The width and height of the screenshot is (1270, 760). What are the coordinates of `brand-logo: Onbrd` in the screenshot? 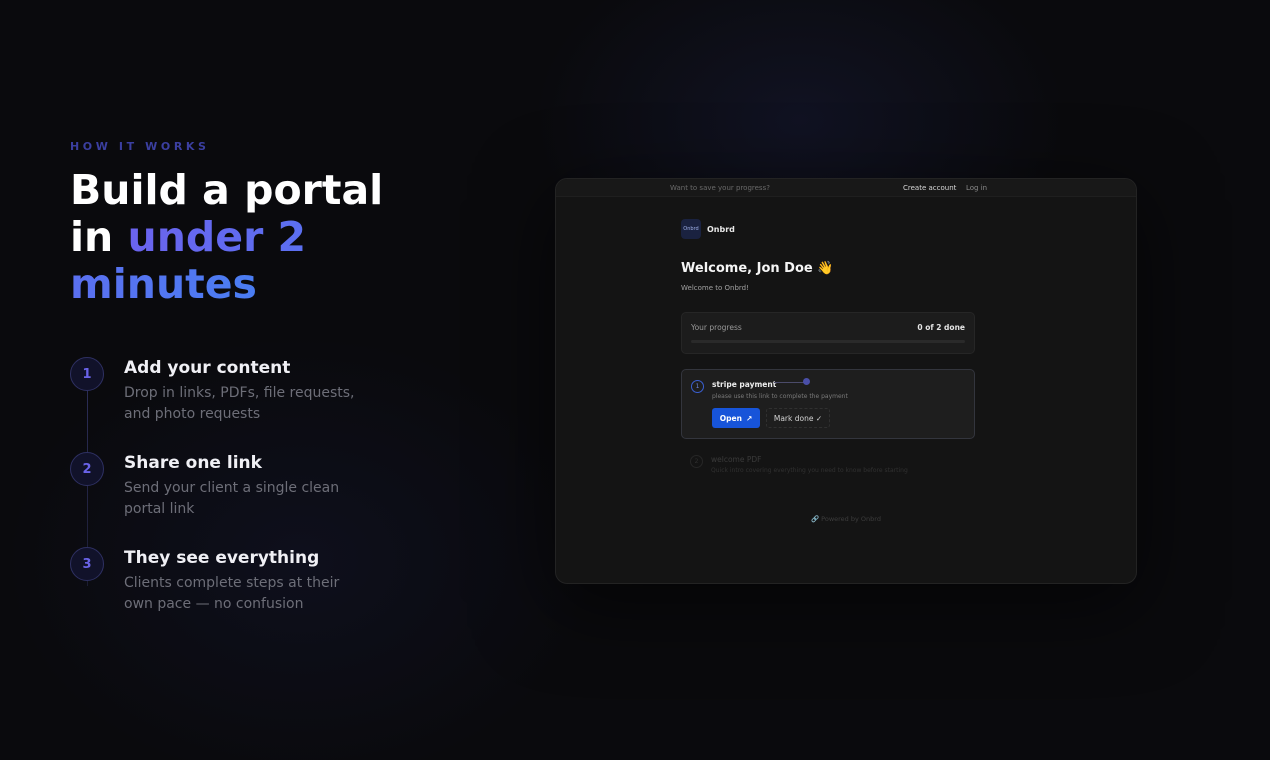 It's located at (691, 229).